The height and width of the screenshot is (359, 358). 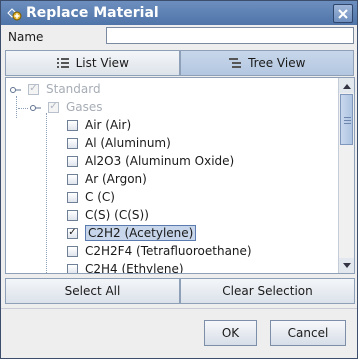 I want to click on list-item: C2H4 (Ethylene), so click(x=125, y=267).